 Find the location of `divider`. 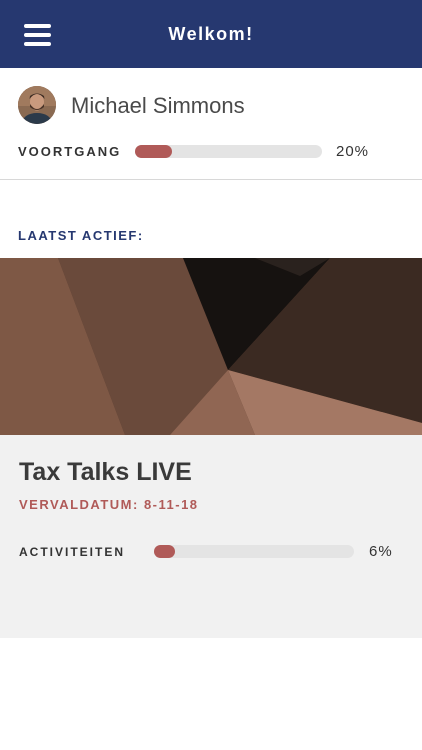

divider is located at coordinates (211, 179).